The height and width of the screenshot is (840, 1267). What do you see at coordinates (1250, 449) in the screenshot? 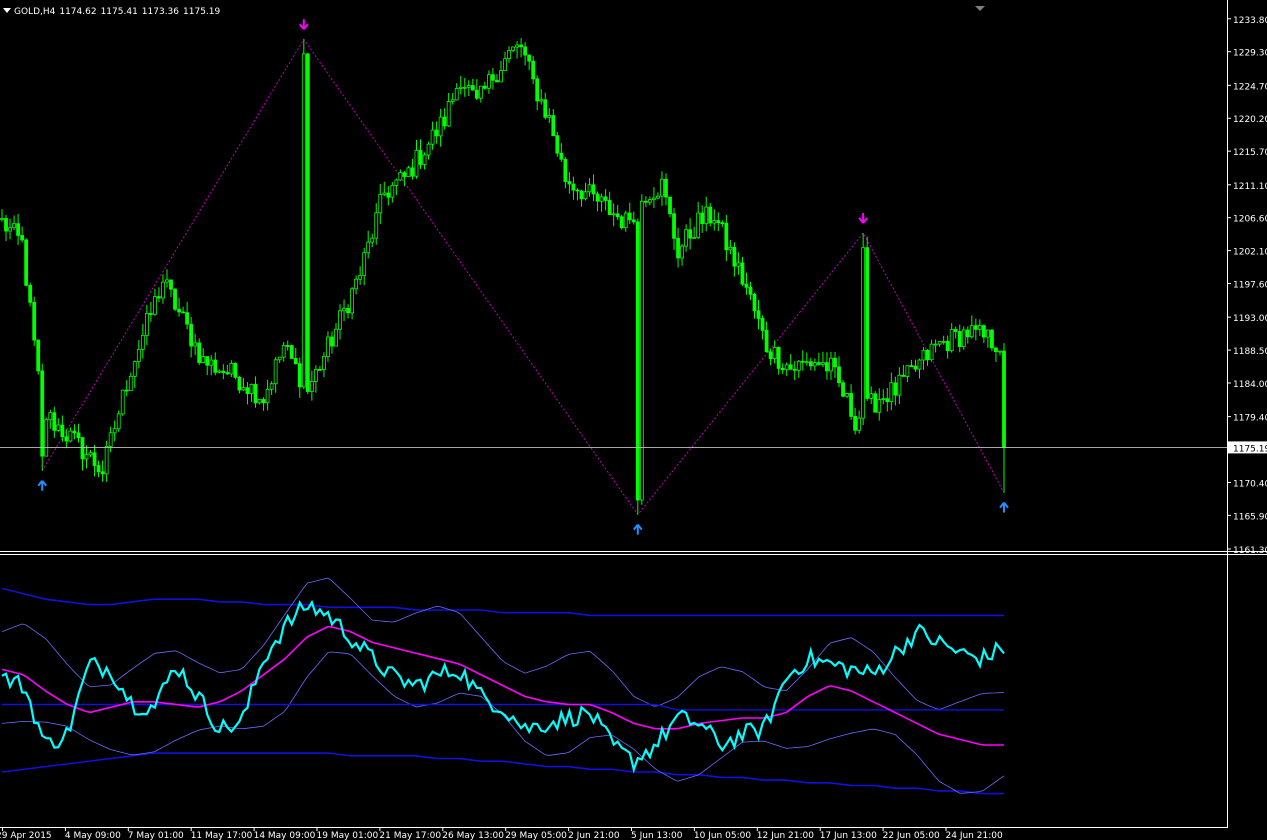
I see `current-price-label: 1175.19` at bounding box center [1250, 449].